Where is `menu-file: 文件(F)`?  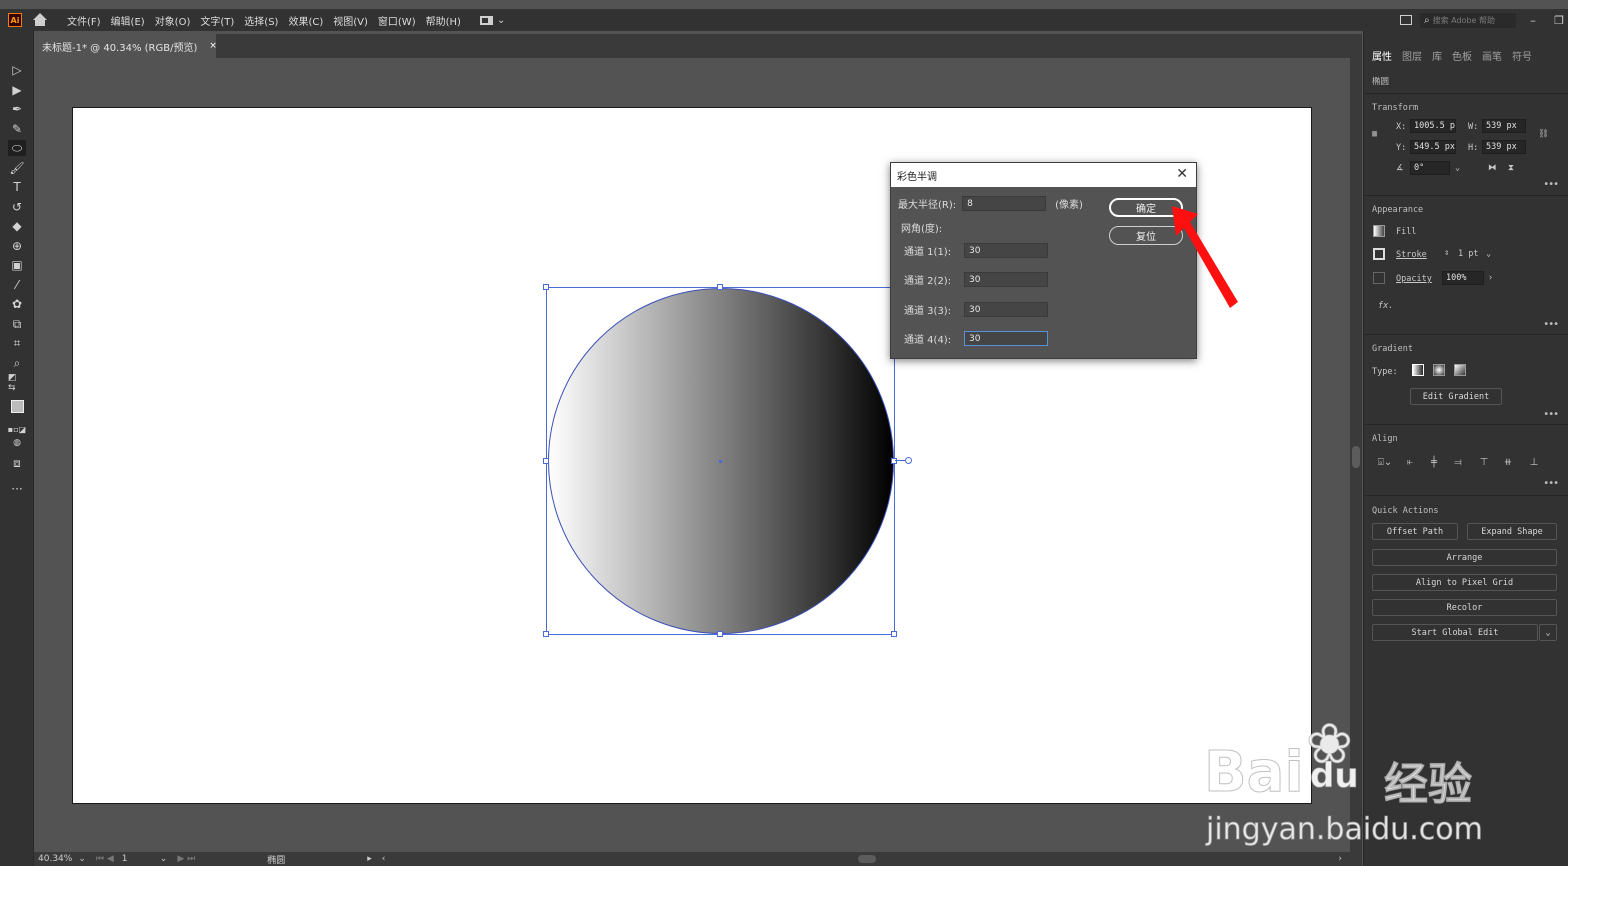
menu-file: 文件(F) is located at coordinates (84, 20).